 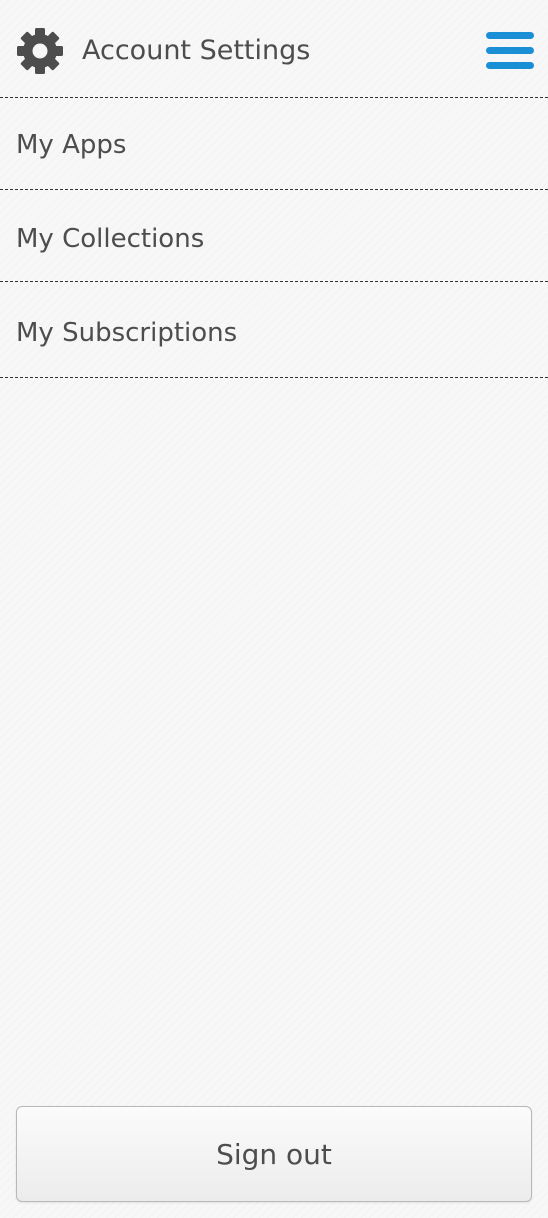 What do you see at coordinates (110, 239) in the screenshot?
I see `nav-item-label: My Collections` at bounding box center [110, 239].